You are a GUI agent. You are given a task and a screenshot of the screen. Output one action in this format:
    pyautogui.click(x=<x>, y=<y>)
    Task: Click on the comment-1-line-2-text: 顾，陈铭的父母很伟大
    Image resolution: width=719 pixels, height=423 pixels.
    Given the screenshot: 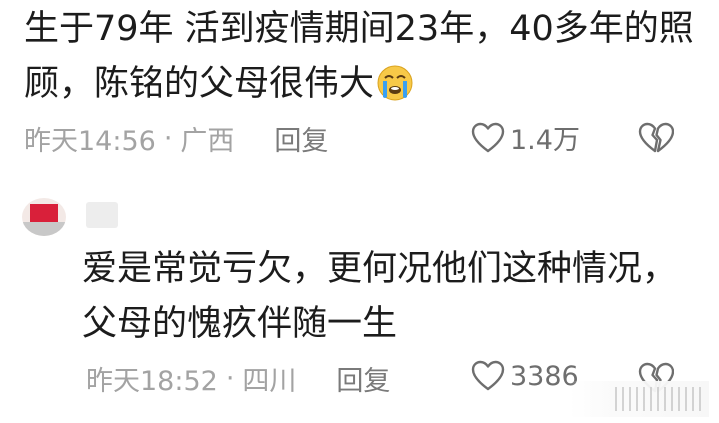 What is the action you would take?
    pyautogui.click(x=199, y=84)
    